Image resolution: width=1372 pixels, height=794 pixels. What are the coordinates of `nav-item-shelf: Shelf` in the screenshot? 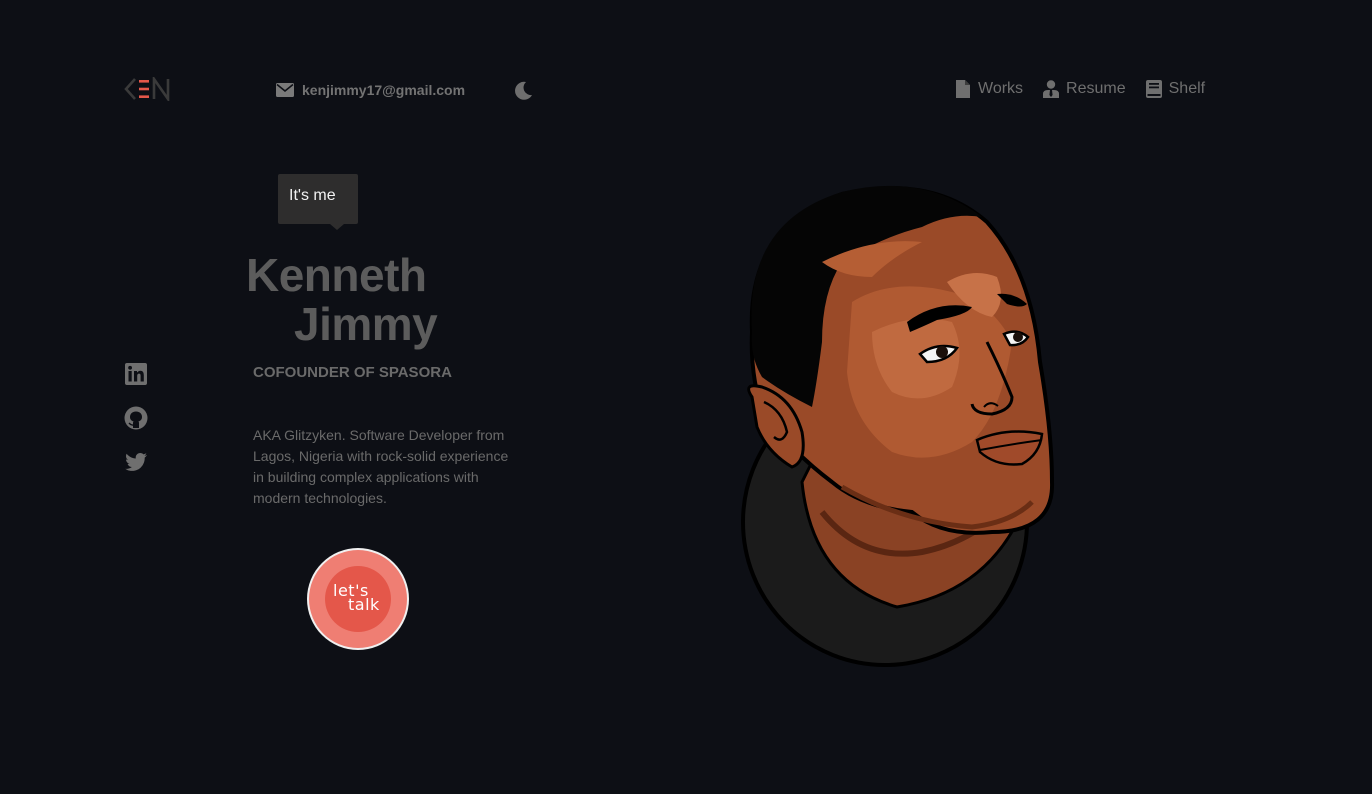 It's located at (1175, 89).